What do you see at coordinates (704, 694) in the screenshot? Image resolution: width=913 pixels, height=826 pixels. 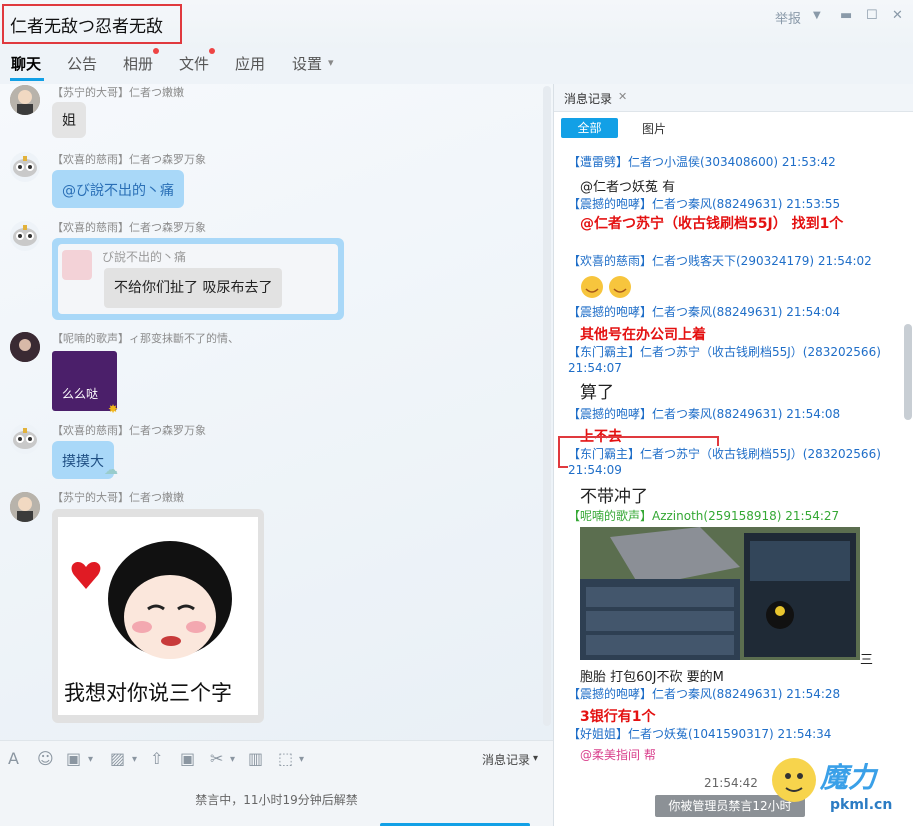 I see `history-entry-header: 【震撼的咆哮】仁者つ秦风(88249631) 21:54:28` at bounding box center [704, 694].